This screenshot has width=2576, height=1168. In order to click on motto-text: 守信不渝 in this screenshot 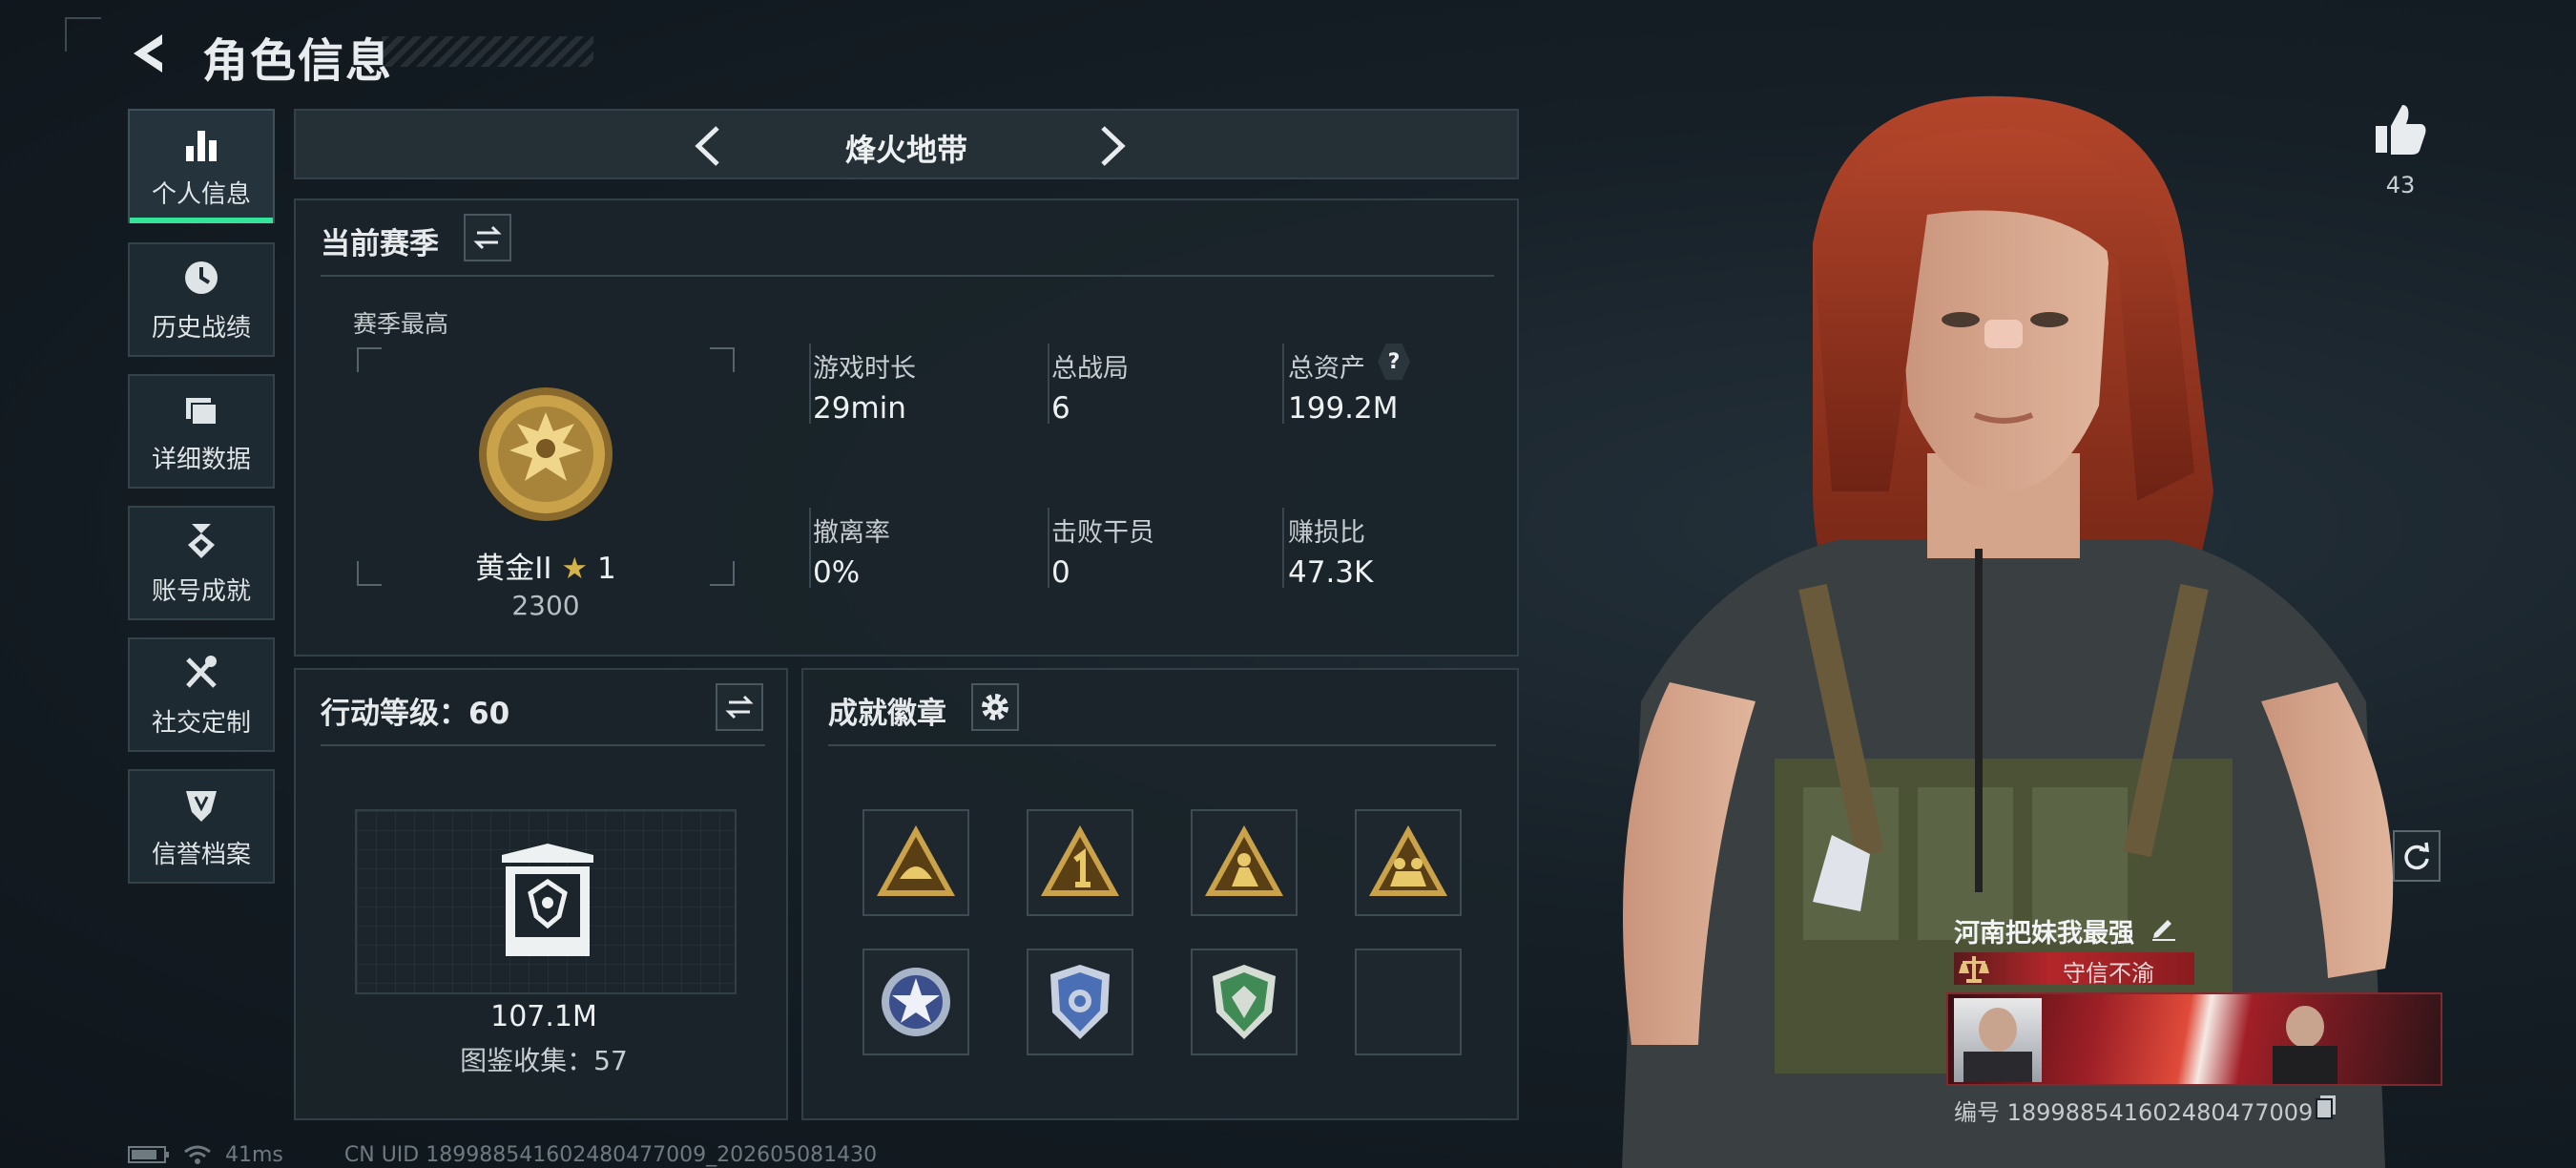, I will do `click(2108, 973)`.